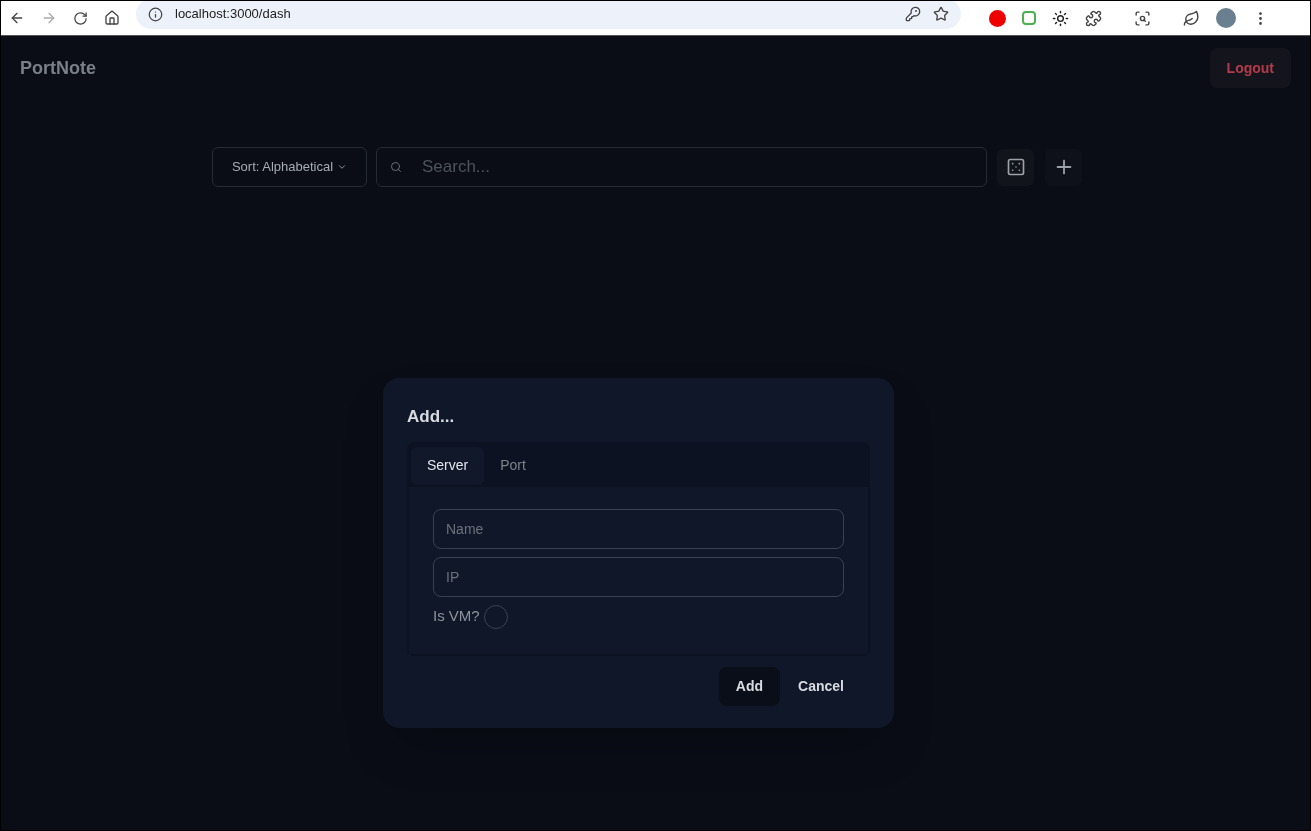 The width and height of the screenshot is (1311, 831). I want to click on address-bar: localhost:3000/dash, so click(548, 15).